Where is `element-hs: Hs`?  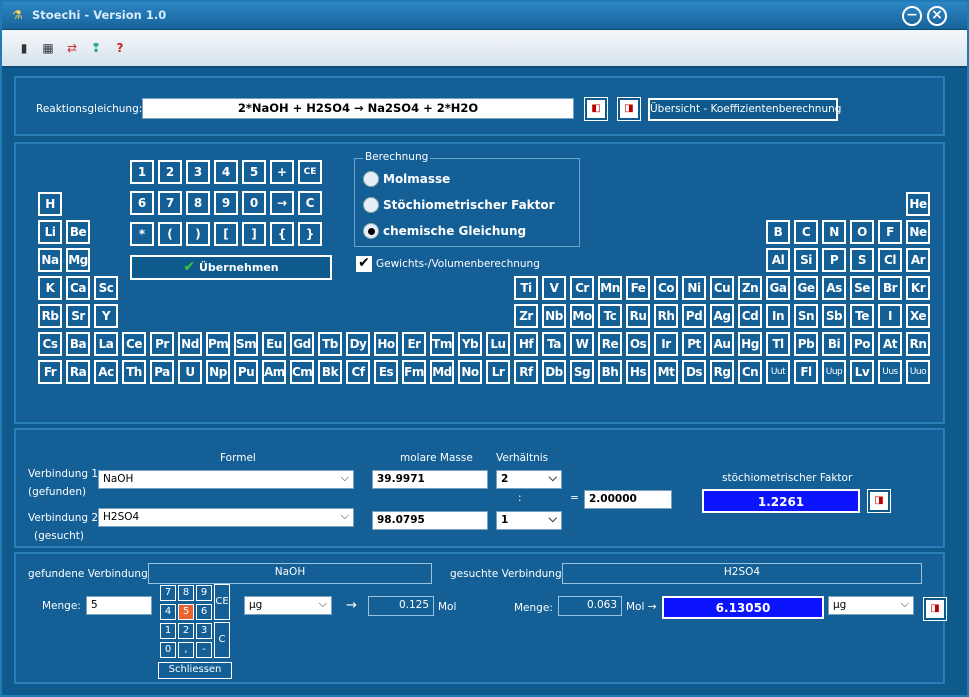
element-hs: Hs is located at coordinates (638, 372).